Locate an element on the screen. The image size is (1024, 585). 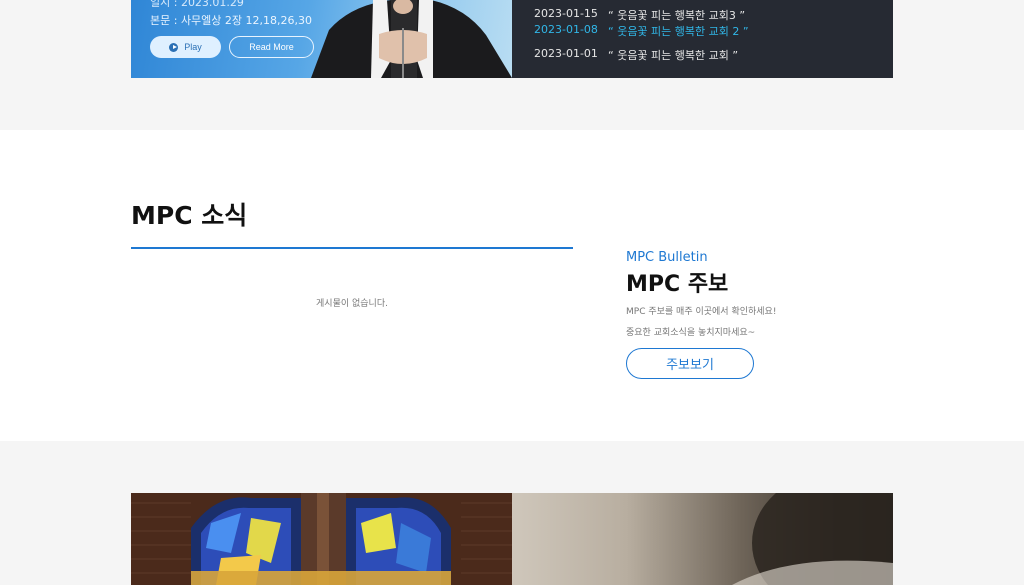
sermon-item-date: 2023-01-01 is located at coordinates (566, 53).